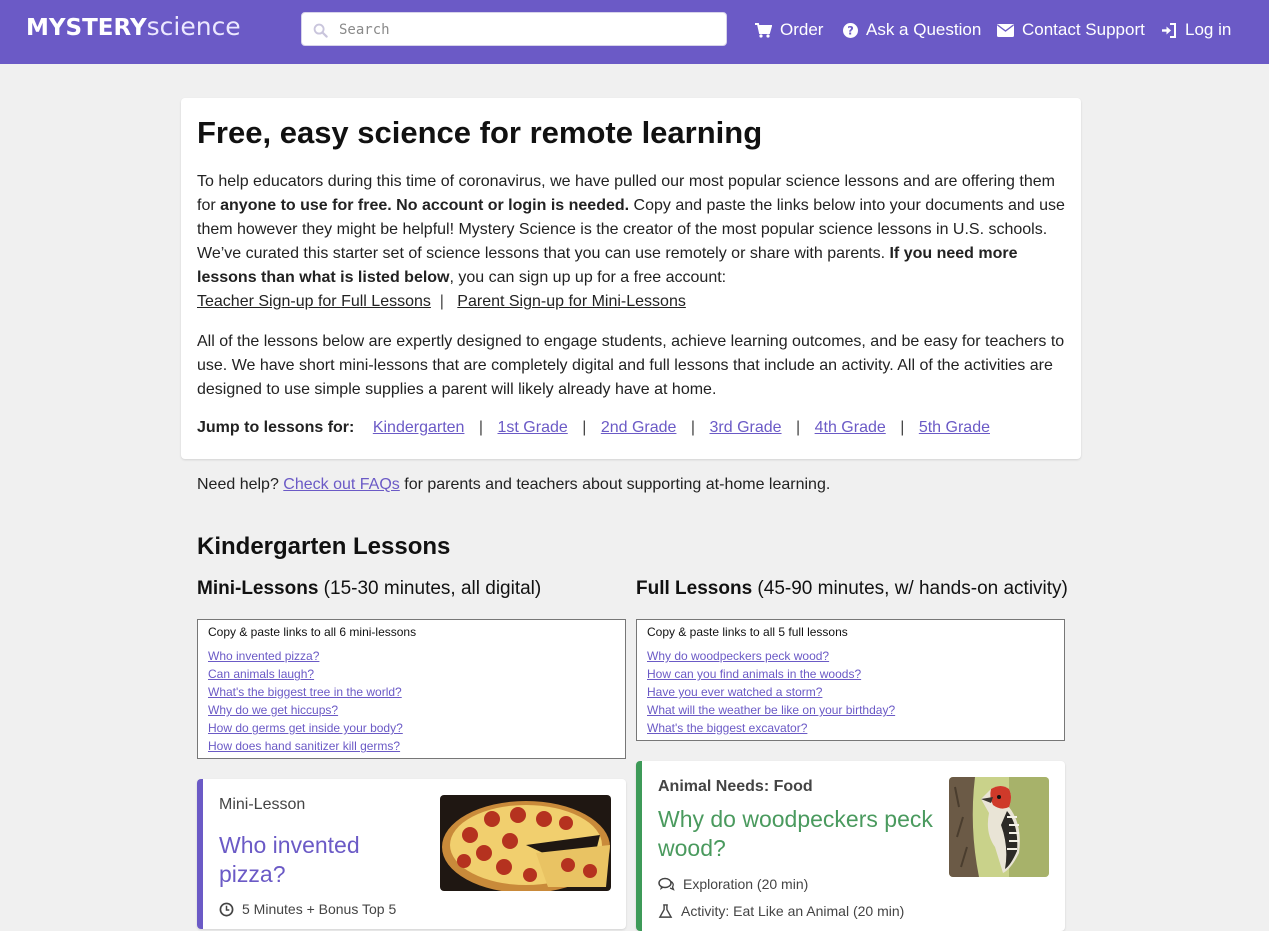 This screenshot has height=931, width=1269. I want to click on lesson-title: Why do woodpeckers peck wood?, so click(795, 834).